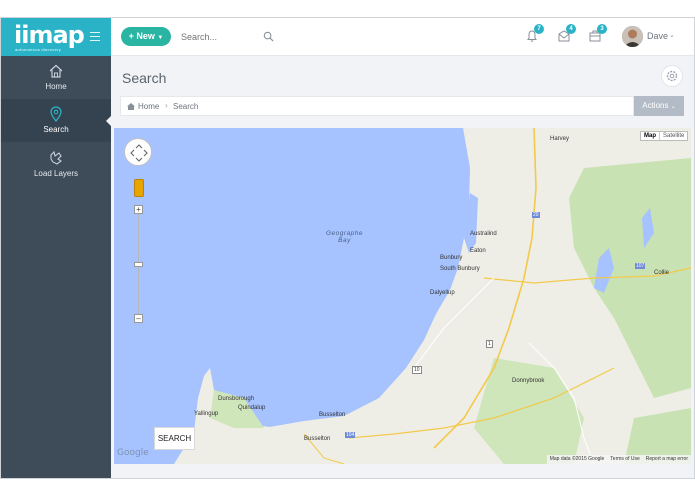 The width and height of the screenshot is (695, 494). What do you see at coordinates (252, 408) in the screenshot?
I see `map-label-place: Quindalup` at bounding box center [252, 408].